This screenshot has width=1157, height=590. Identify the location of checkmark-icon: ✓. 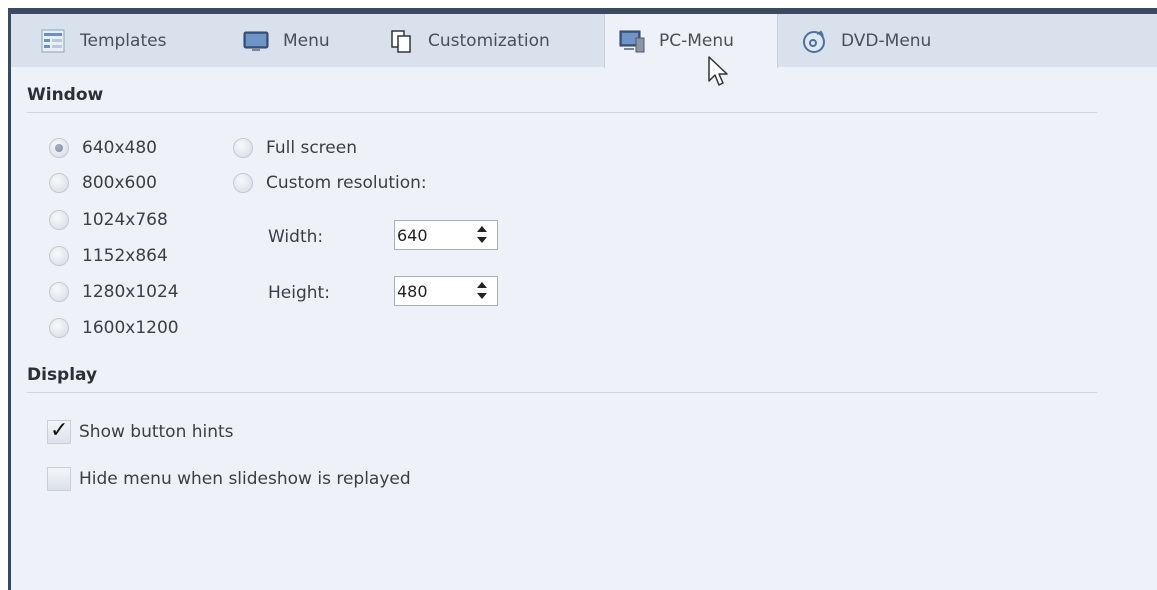
(59, 430).